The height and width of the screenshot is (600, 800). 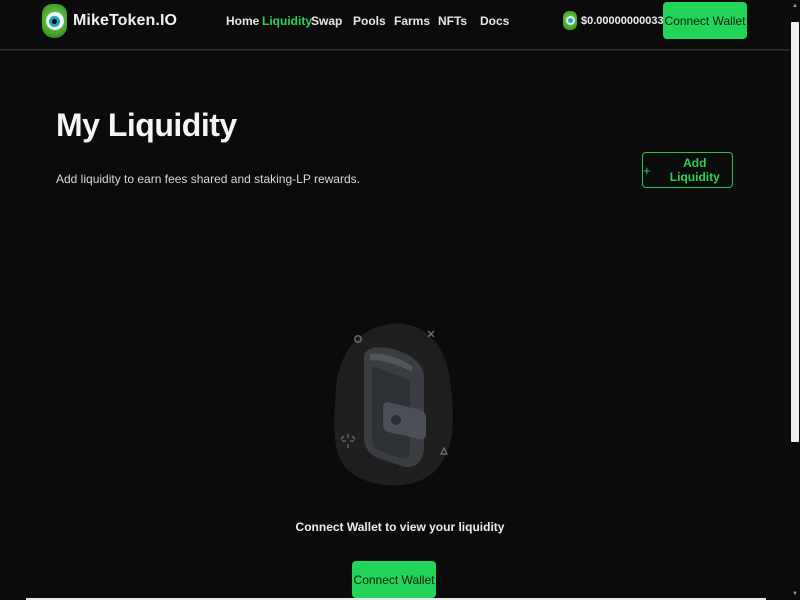 I want to click on plus-icon: +, so click(x=647, y=170).